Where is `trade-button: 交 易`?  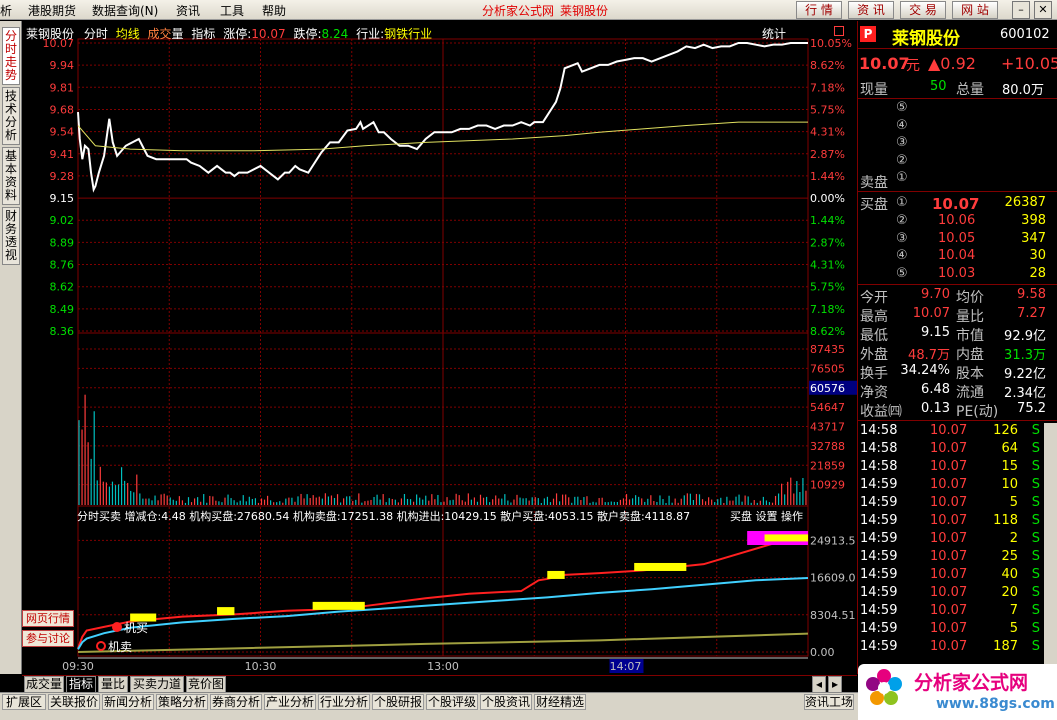
trade-button: 交 易 is located at coordinates (923, 10).